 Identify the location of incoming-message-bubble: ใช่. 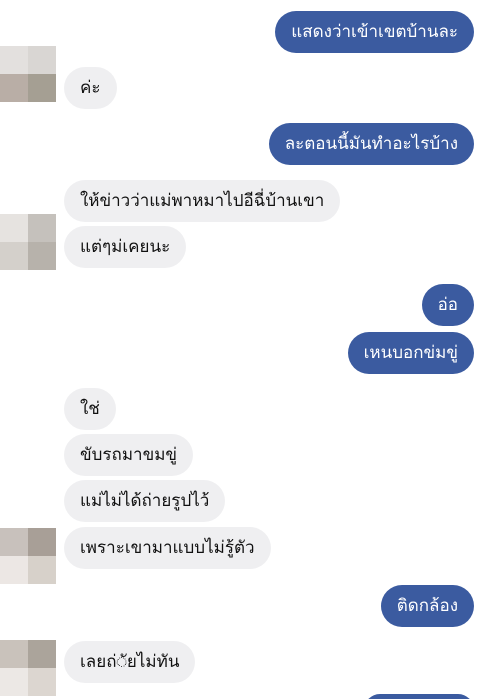
(90, 409).